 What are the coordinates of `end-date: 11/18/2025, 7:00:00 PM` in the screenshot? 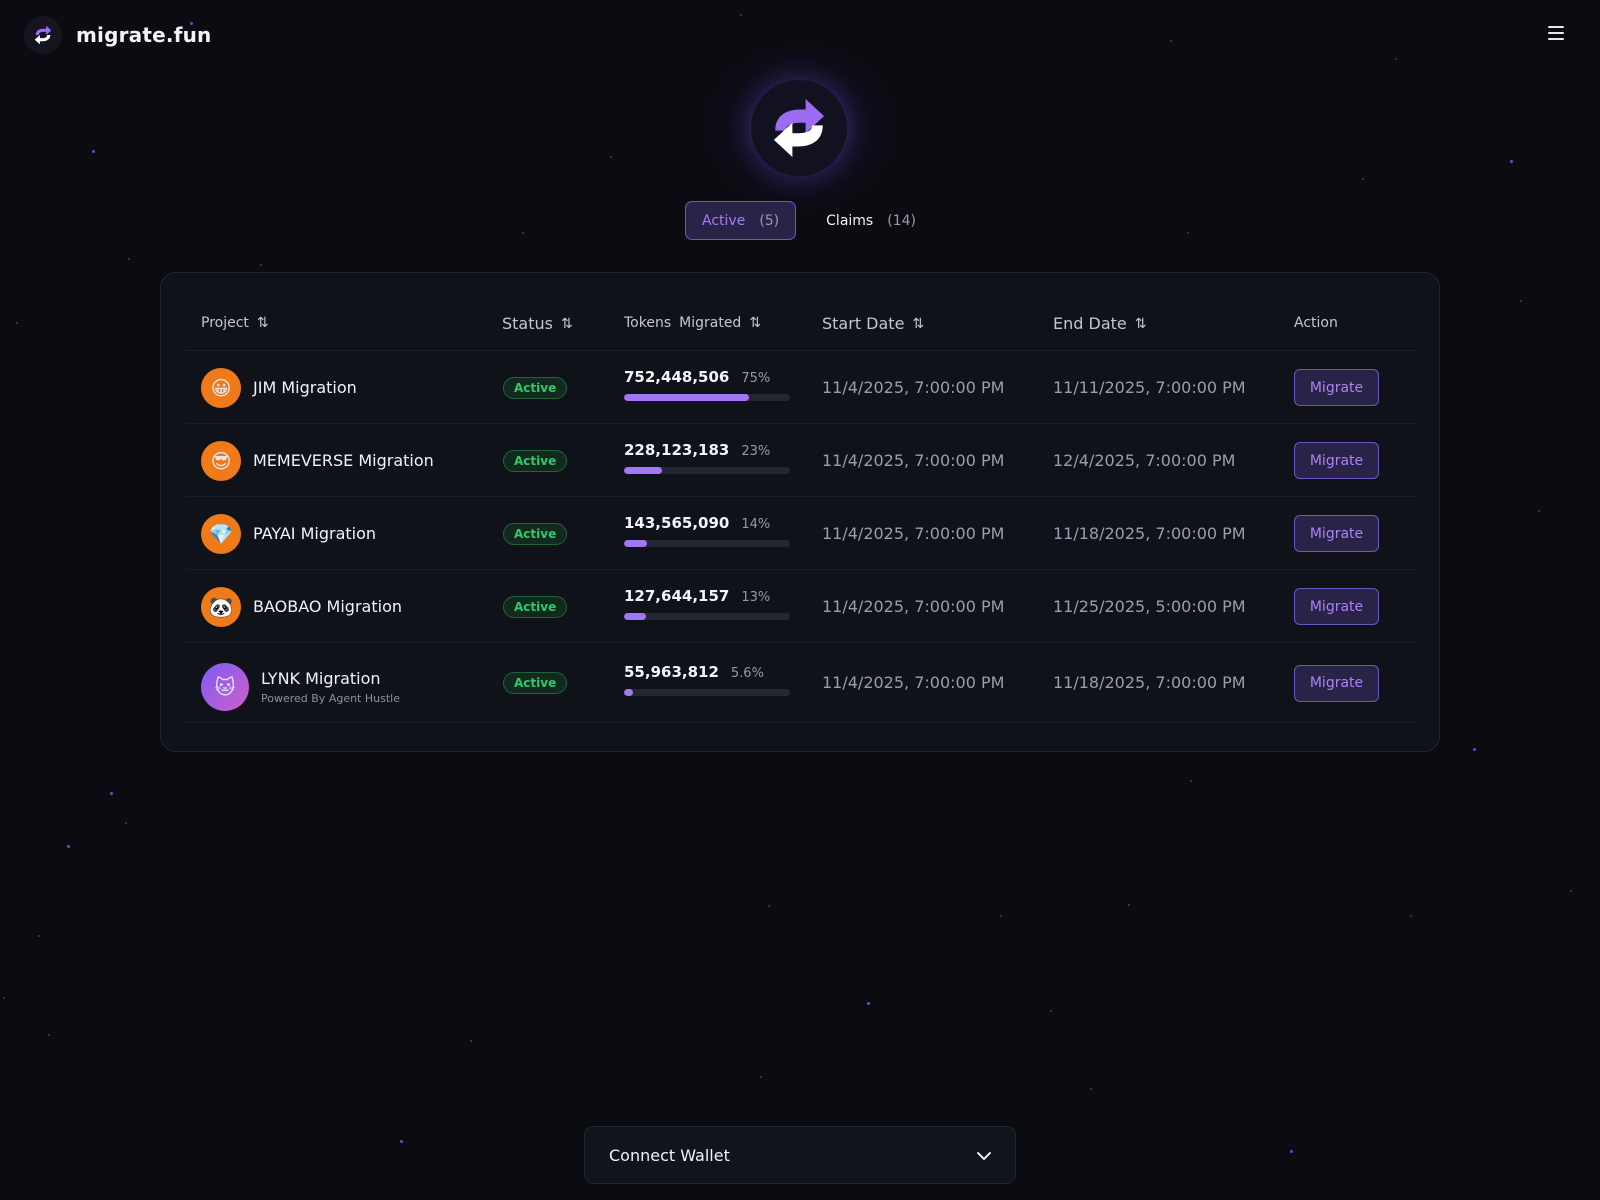 It's located at (1149, 533).